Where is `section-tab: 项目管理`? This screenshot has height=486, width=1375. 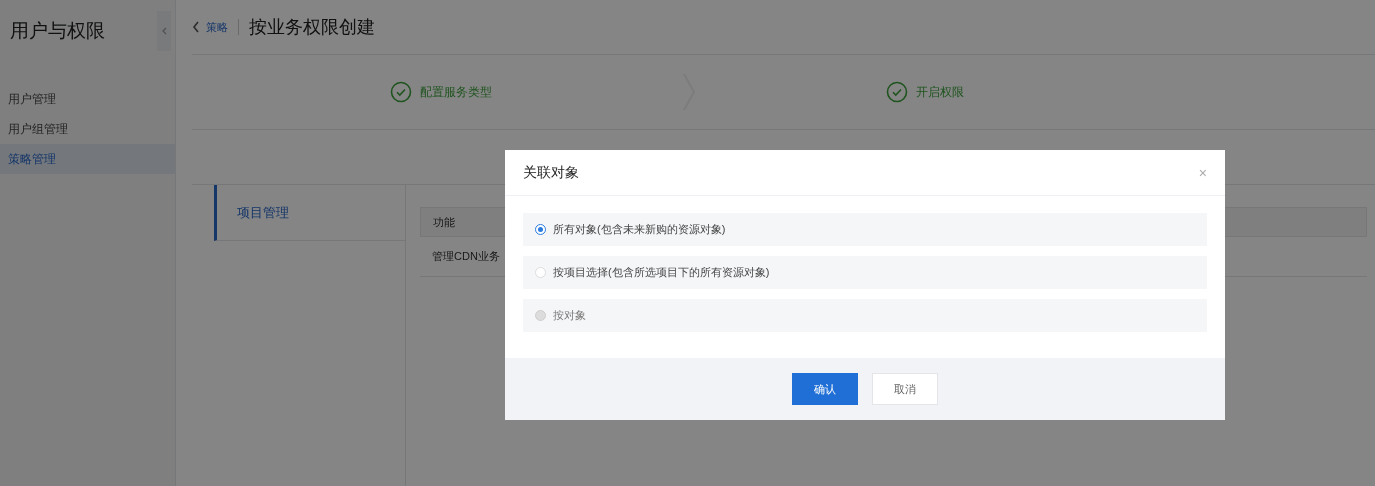
section-tab: 项目管理 is located at coordinates (309, 213).